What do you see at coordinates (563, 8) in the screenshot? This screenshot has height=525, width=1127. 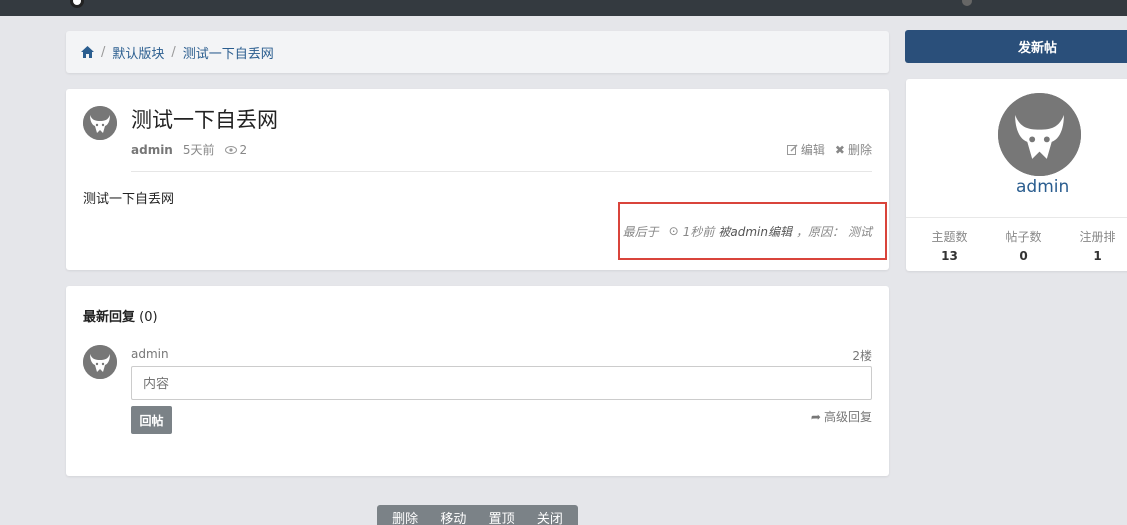 I see `top-navbar` at bounding box center [563, 8].